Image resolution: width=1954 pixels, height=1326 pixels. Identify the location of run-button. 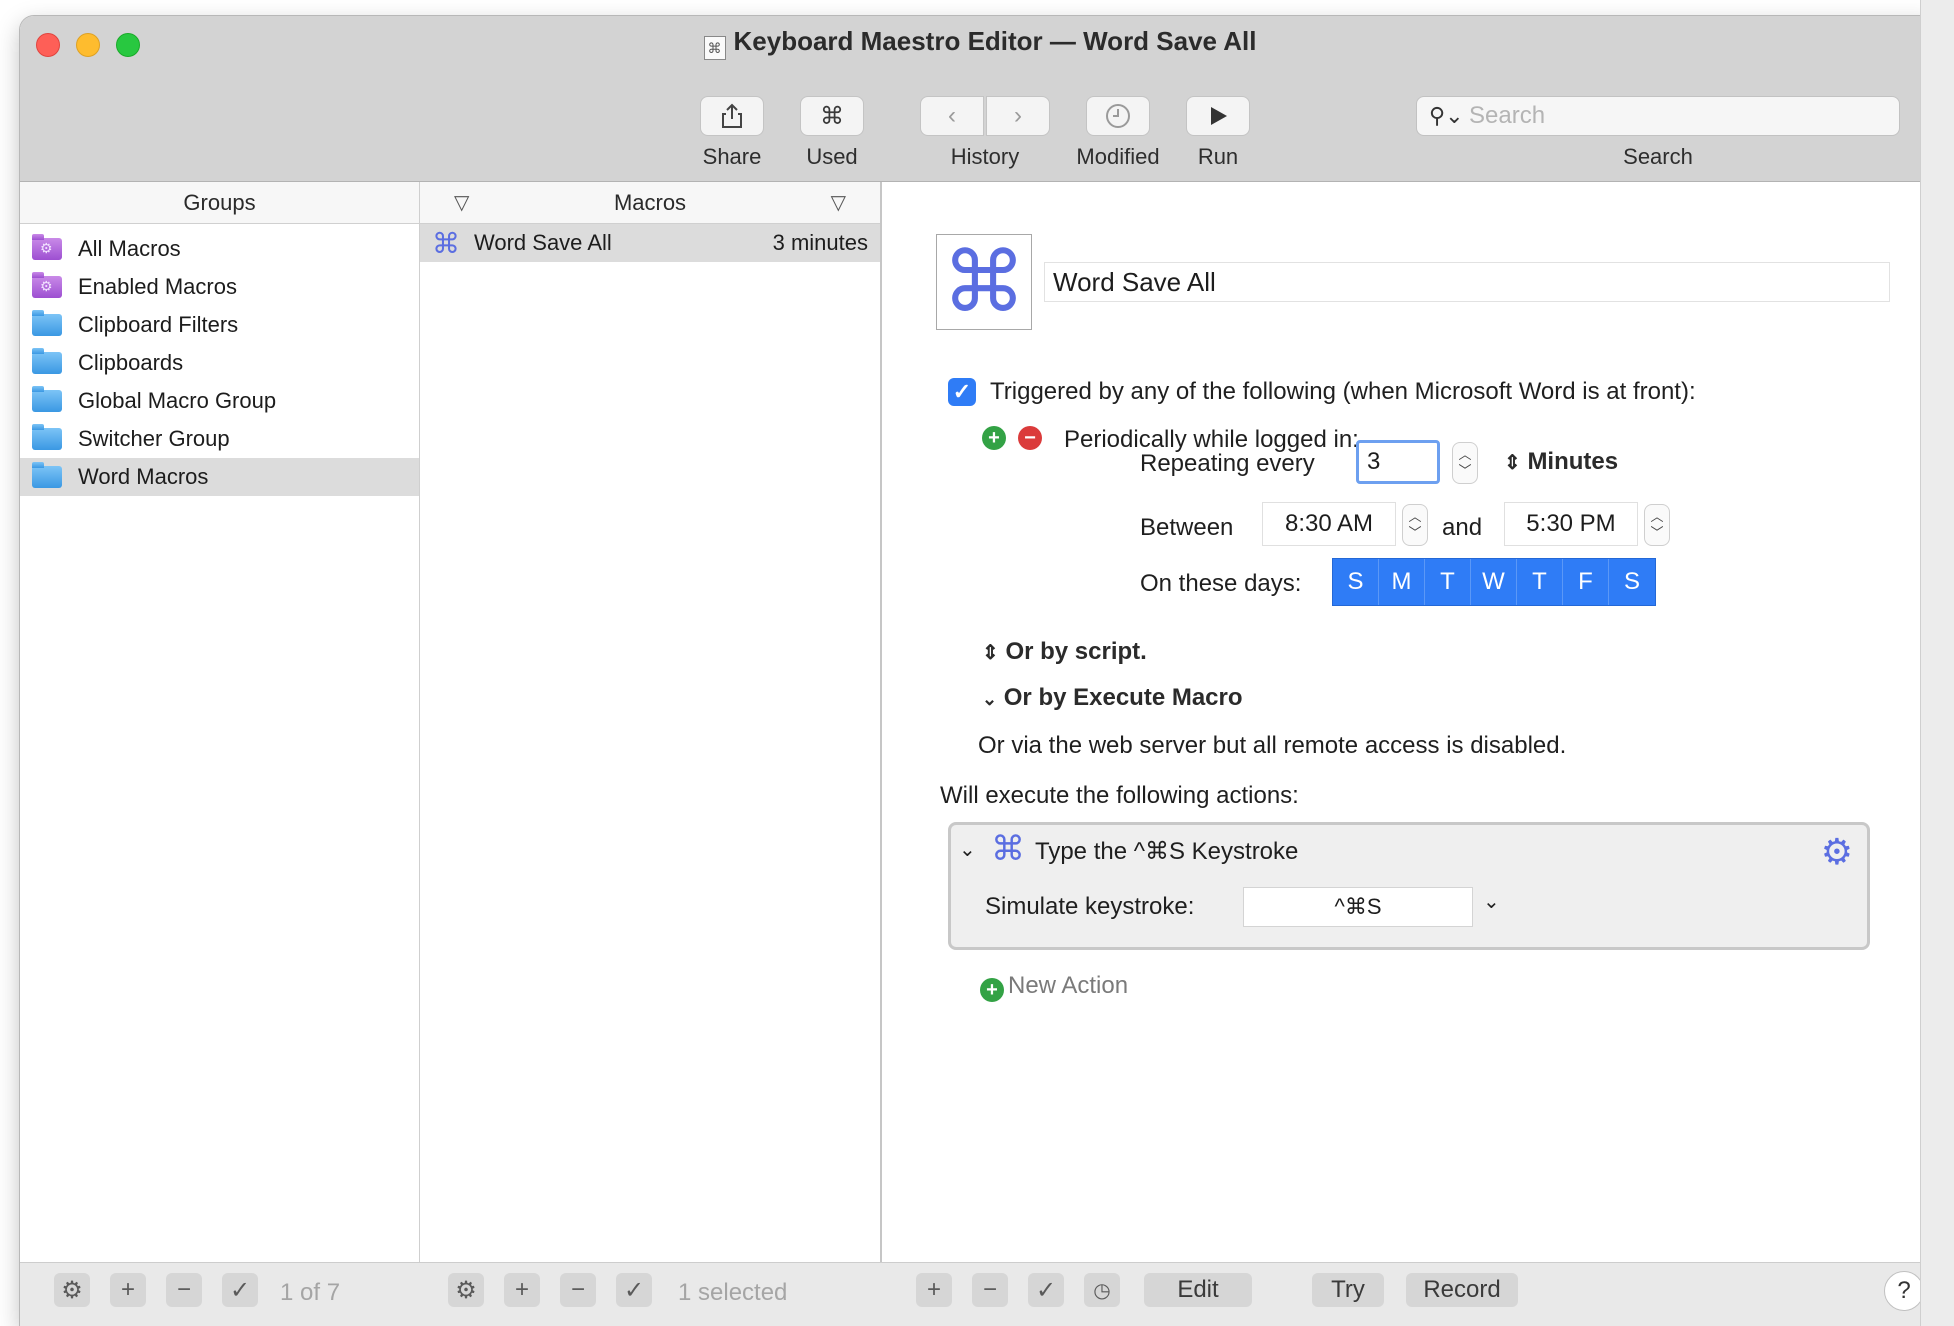
(1218, 116).